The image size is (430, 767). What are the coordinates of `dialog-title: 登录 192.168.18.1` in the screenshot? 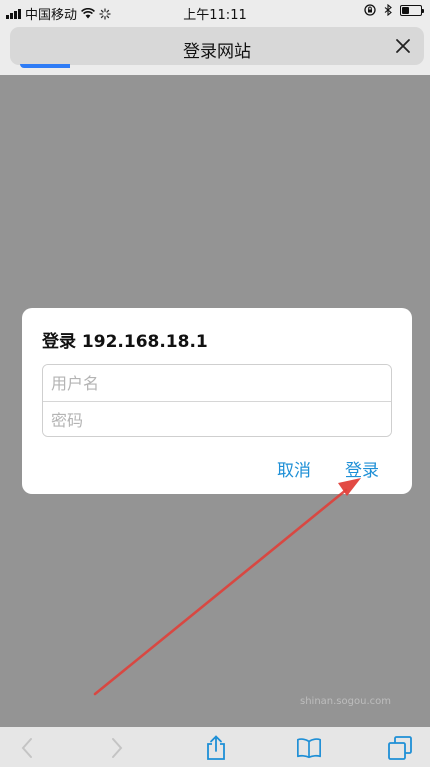 It's located at (125, 342).